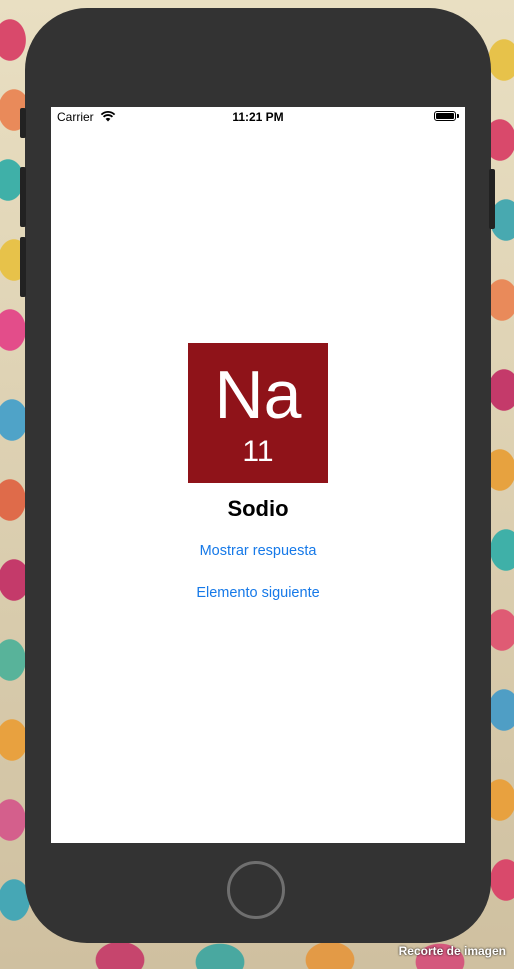 The image size is (514, 969). What do you see at coordinates (258, 508) in the screenshot?
I see `element-name: Sodio` at bounding box center [258, 508].